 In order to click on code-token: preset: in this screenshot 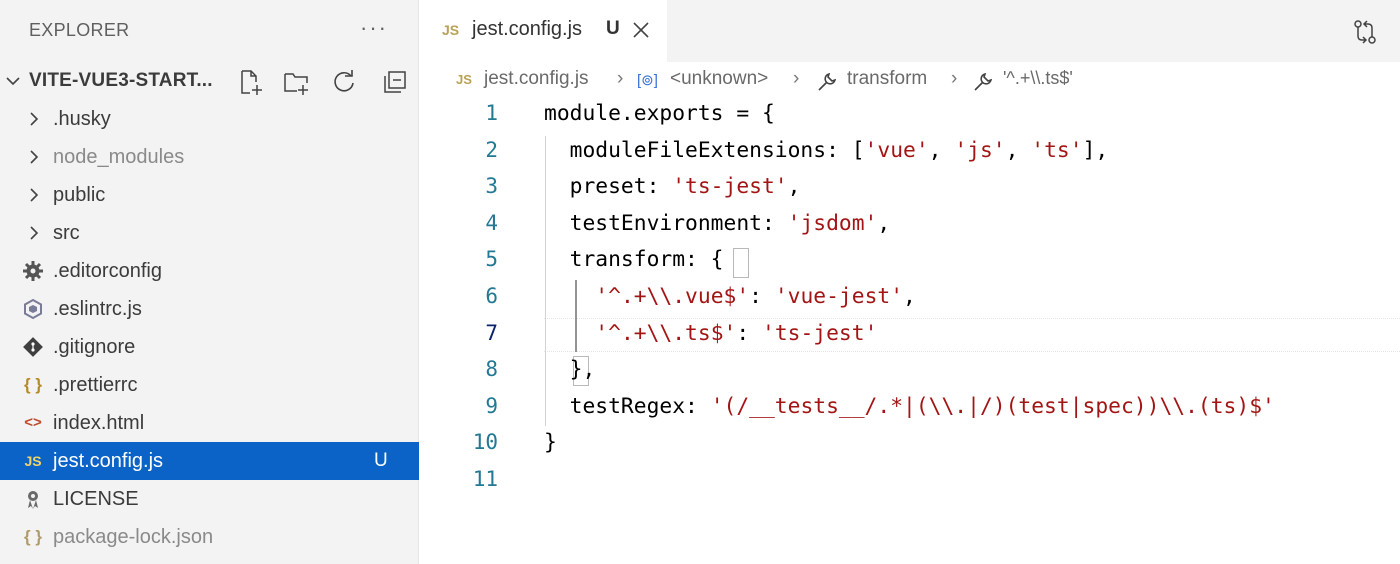, I will do `click(608, 187)`.